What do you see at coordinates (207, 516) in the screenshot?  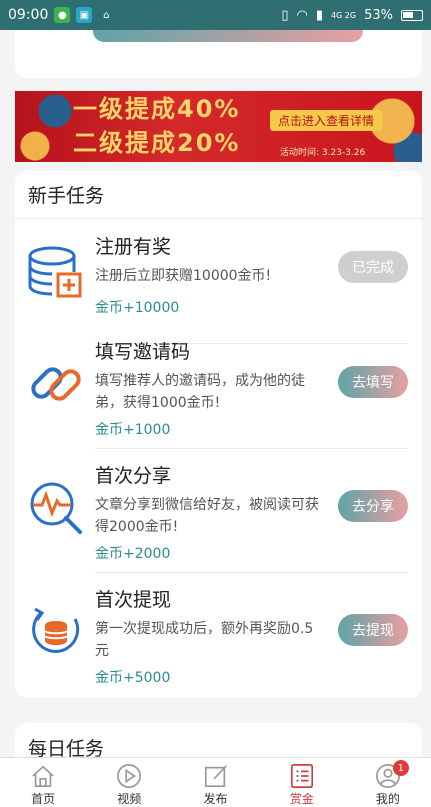 I see `task-desc: 文章分享到微信给好友，被阅读可获得2000金币!` at bounding box center [207, 516].